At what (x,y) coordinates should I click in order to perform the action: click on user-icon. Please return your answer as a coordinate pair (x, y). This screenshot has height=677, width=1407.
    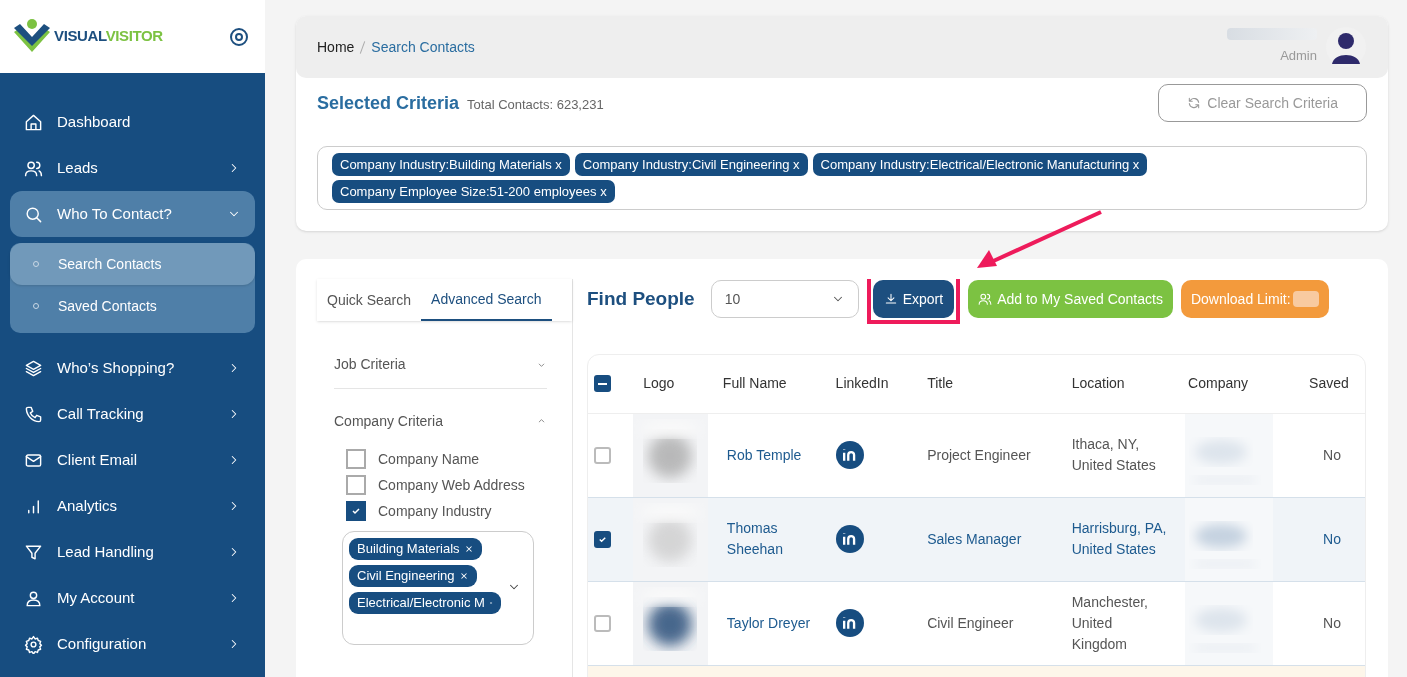
    Looking at the image, I should click on (33, 598).